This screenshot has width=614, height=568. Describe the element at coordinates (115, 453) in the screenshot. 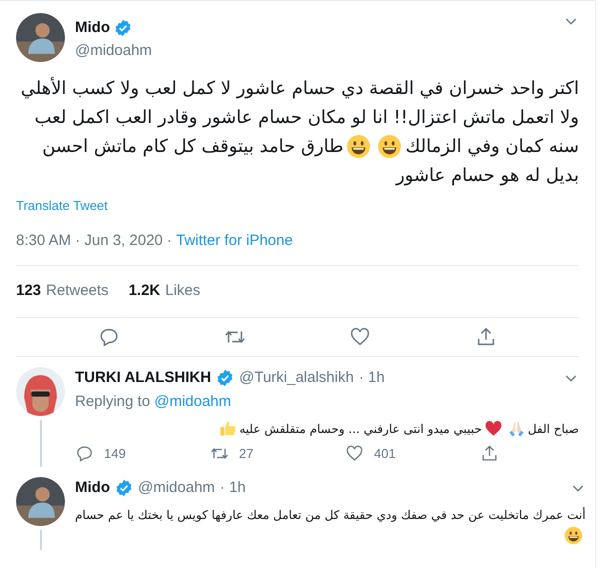

I see `reply-count: 149` at that location.